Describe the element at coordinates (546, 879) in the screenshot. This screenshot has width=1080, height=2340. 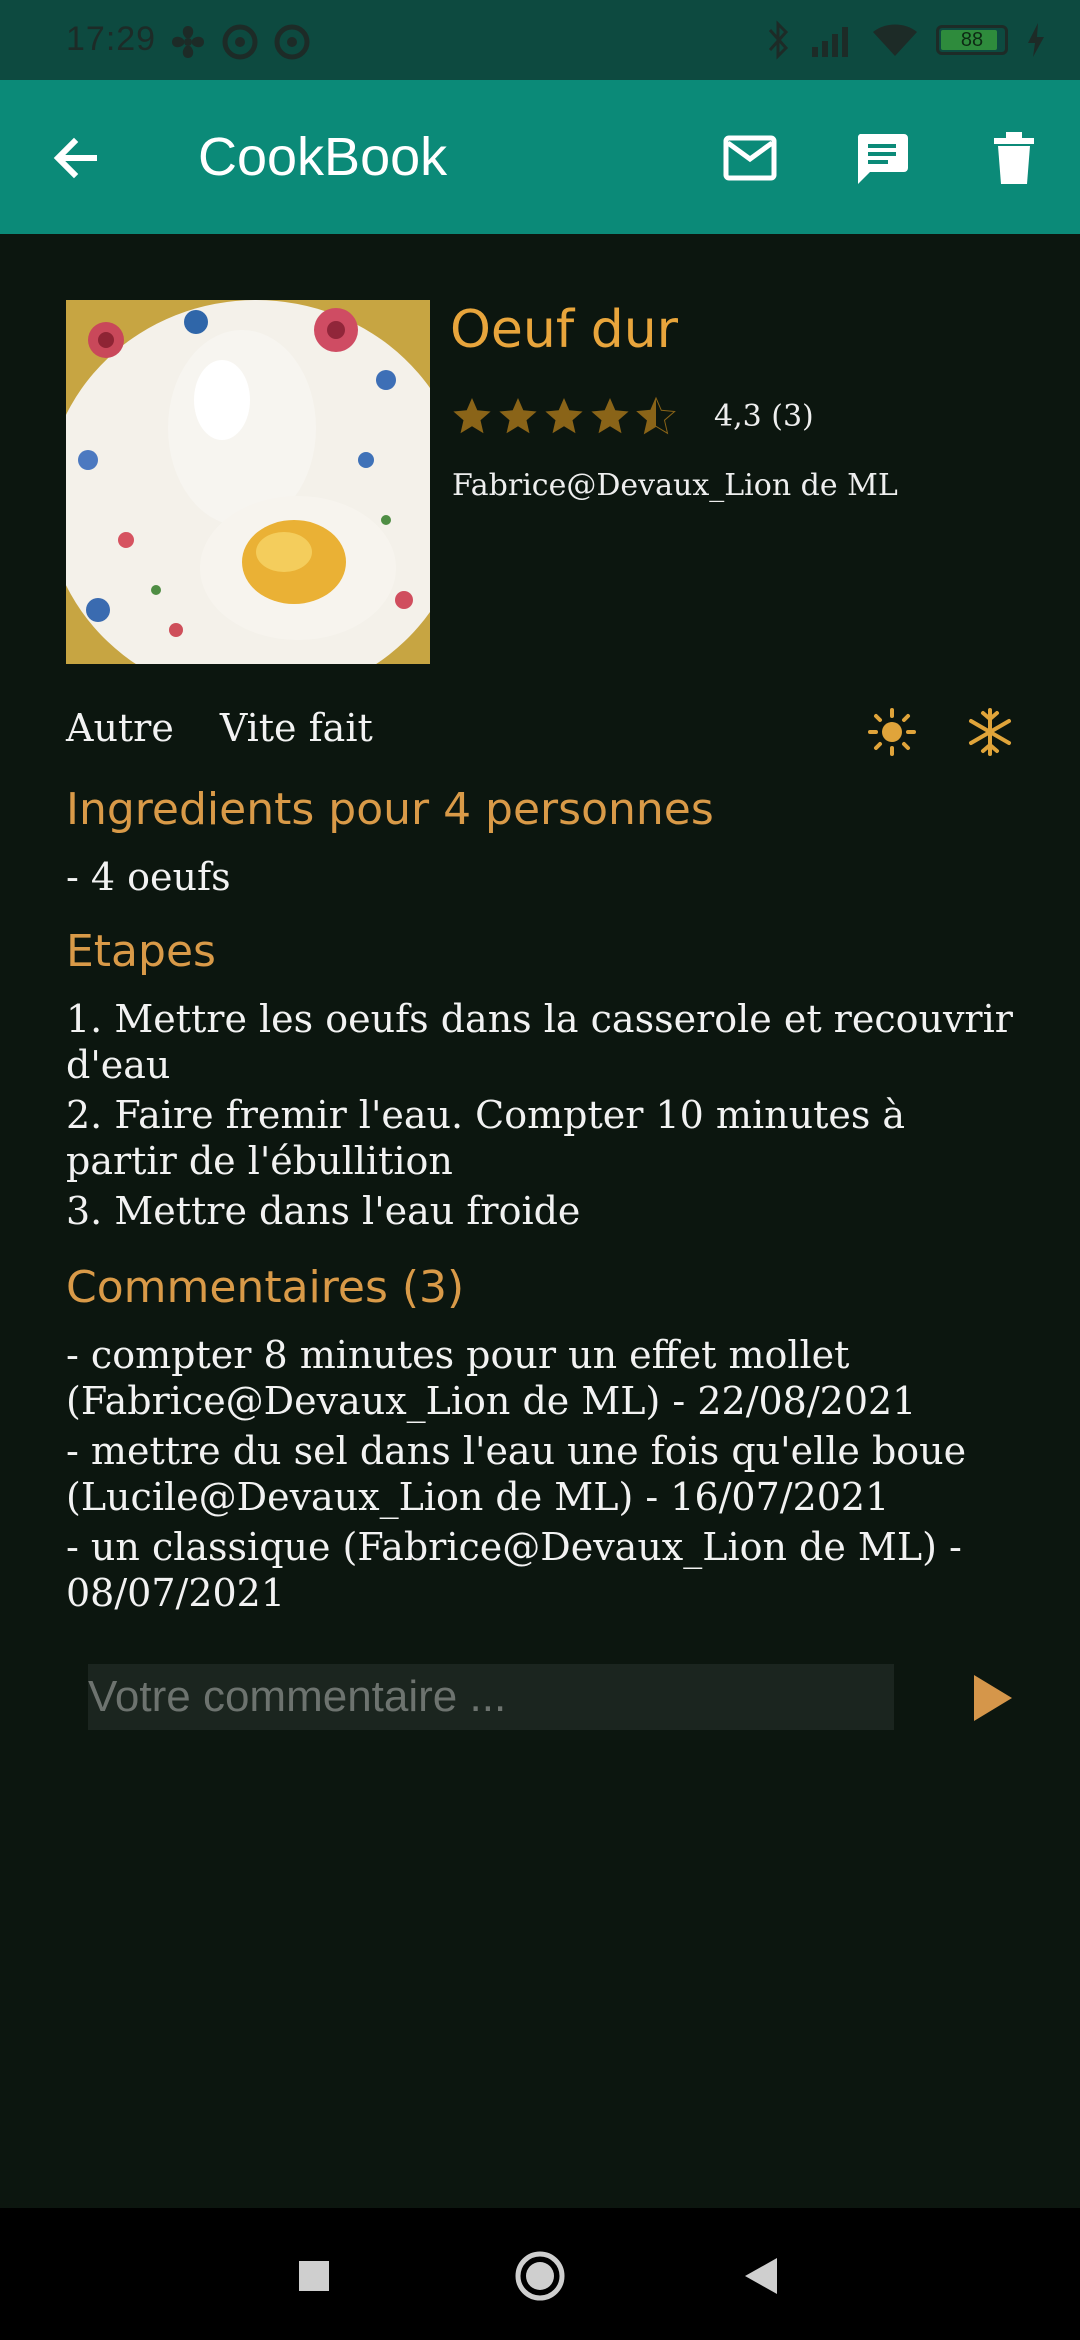
I see `ingredients-list: - 4 oeufs` at that location.